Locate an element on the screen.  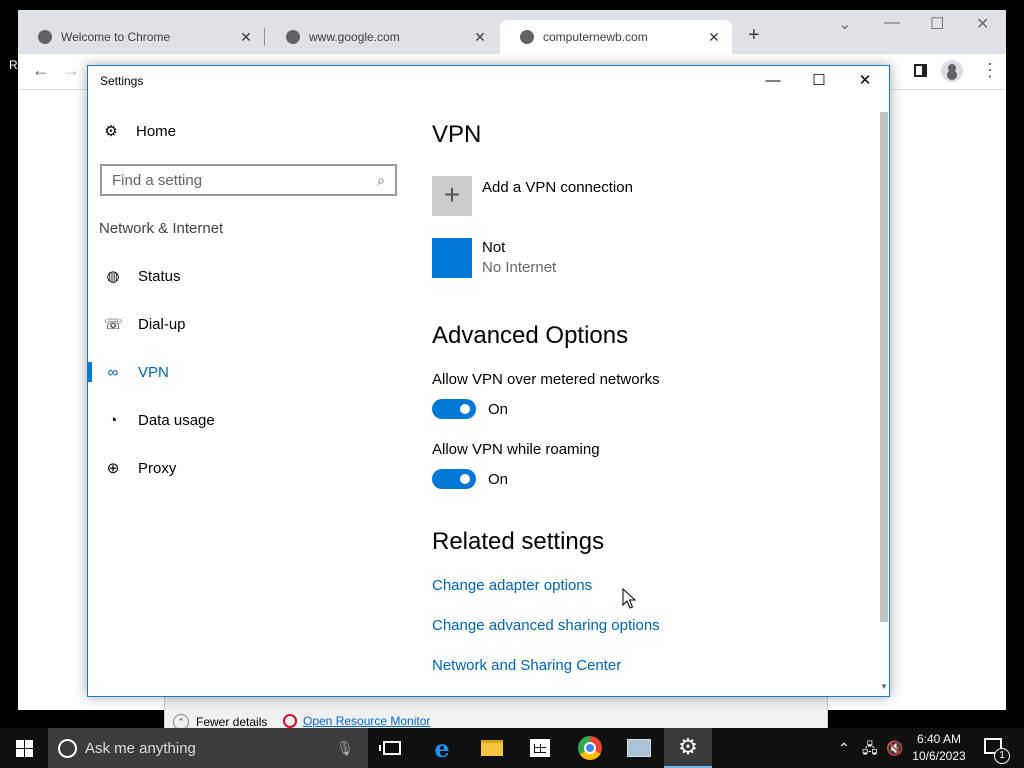
tab-search-chevron-icon: ⌄ is located at coordinates (844, 24).